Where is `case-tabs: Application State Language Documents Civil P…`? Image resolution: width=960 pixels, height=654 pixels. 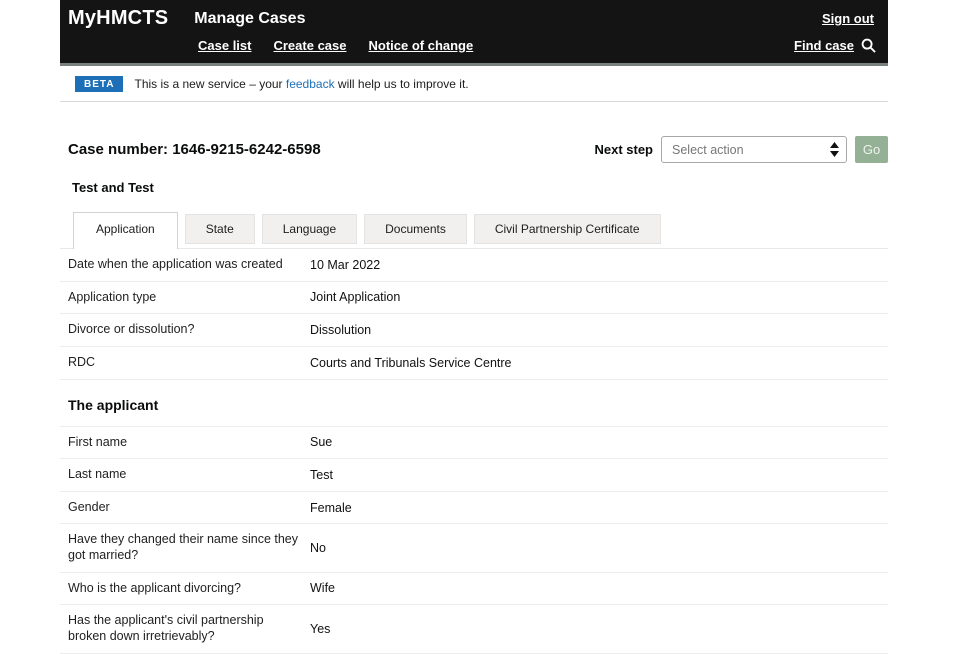 case-tabs: Application State Language Documents Civil P… is located at coordinates (474, 230).